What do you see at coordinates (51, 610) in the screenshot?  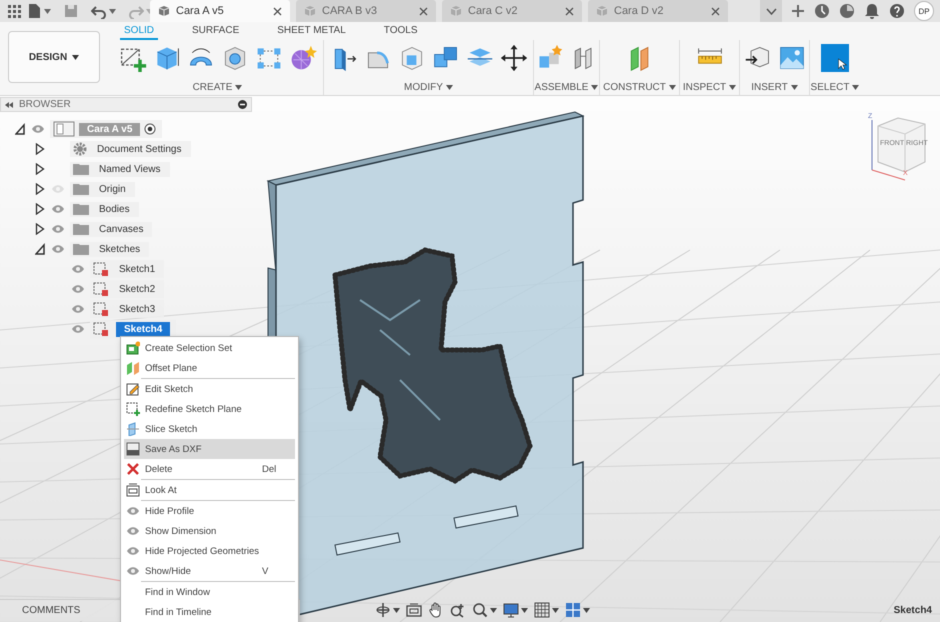 I see `panel-title: COMMENTS` at bounding box center [51, 610].